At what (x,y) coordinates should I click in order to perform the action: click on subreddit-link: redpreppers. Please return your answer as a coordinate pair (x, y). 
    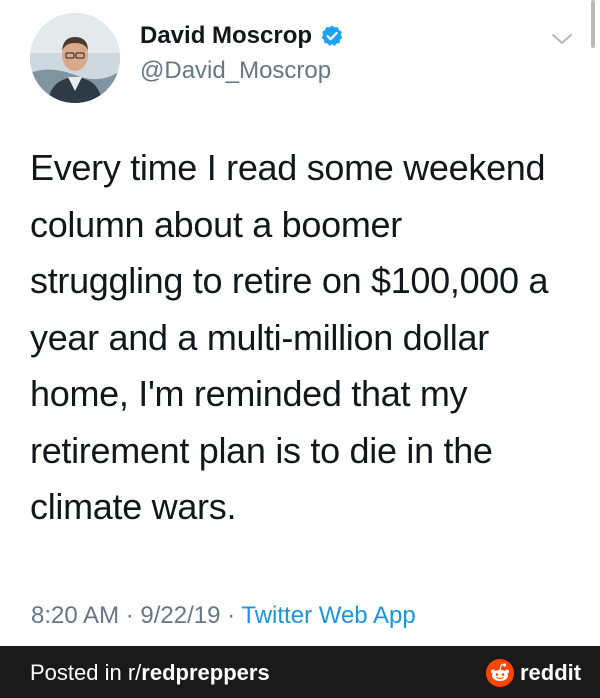
    Looking at the image, I should click on (205, 672).